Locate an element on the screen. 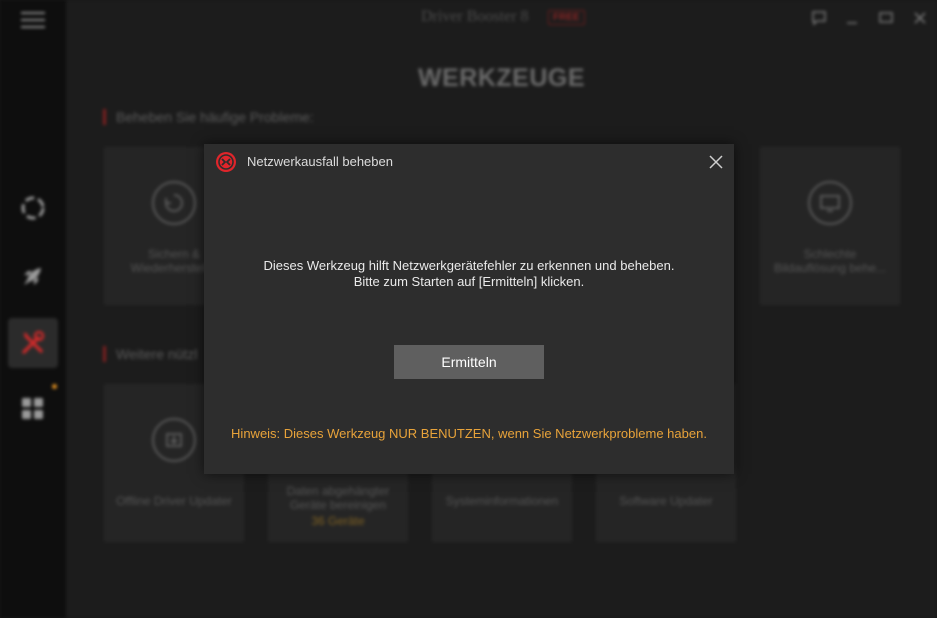  network-repair-icon is located at coordinates (226, 162).